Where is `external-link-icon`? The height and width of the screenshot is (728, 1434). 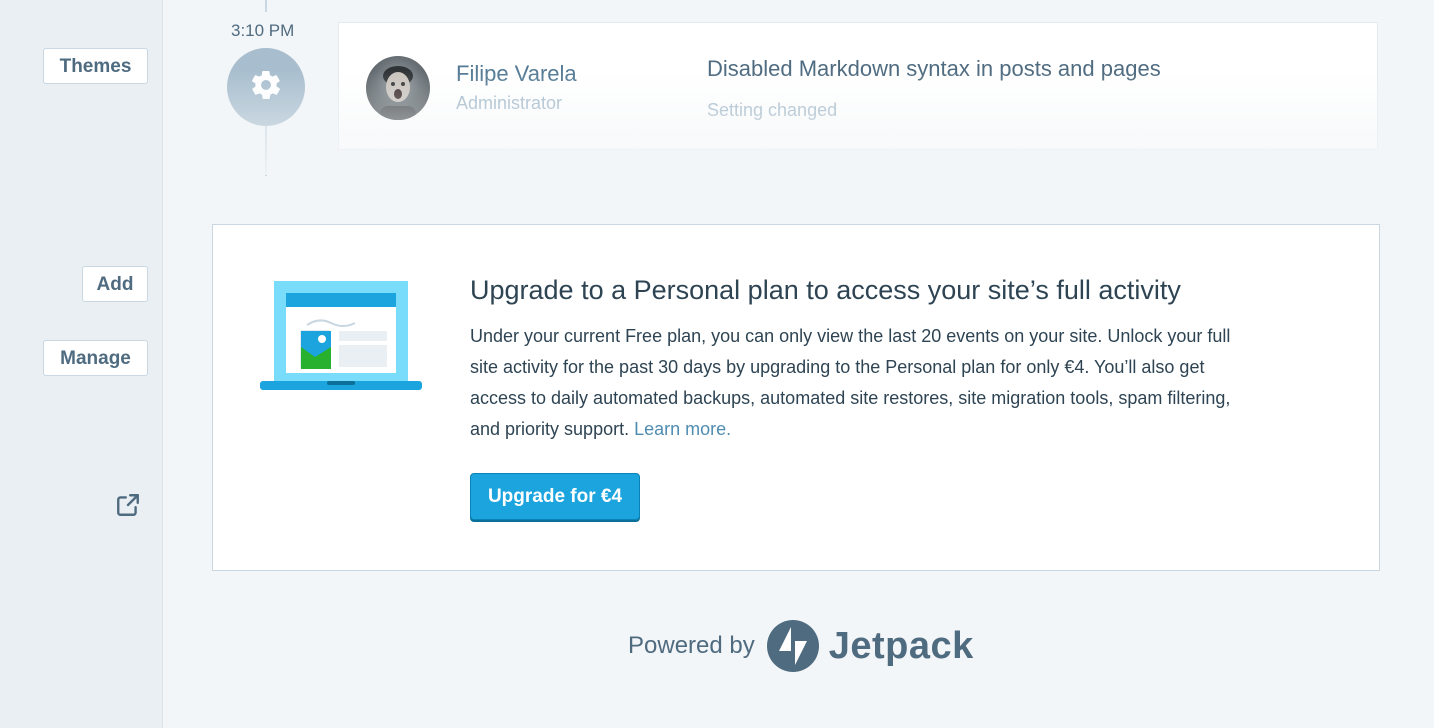 external-link-icon is located at coordinates (128, 505).